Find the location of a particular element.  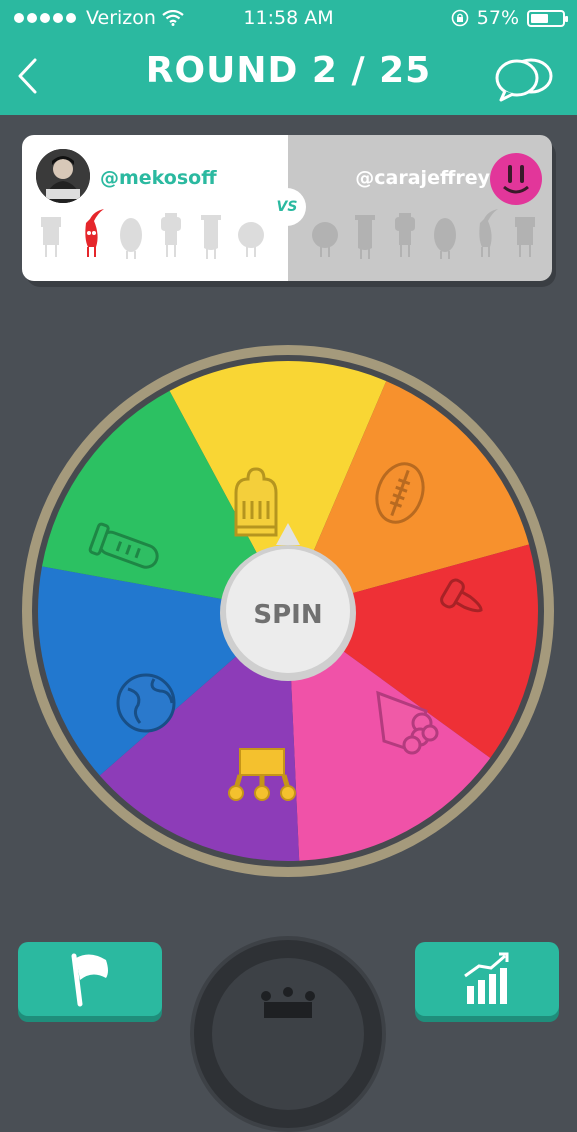

player-left-card: @mekosoff is located at coordinates (155, 208).